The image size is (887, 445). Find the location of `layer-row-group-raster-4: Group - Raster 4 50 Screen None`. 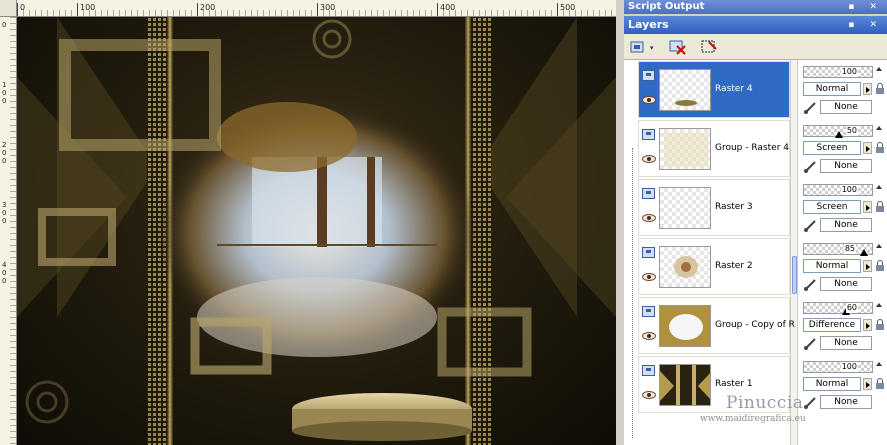

layer-row-group-raster-4: Group - Raster 4 50 Screen None is located at coordinates (755, 148).